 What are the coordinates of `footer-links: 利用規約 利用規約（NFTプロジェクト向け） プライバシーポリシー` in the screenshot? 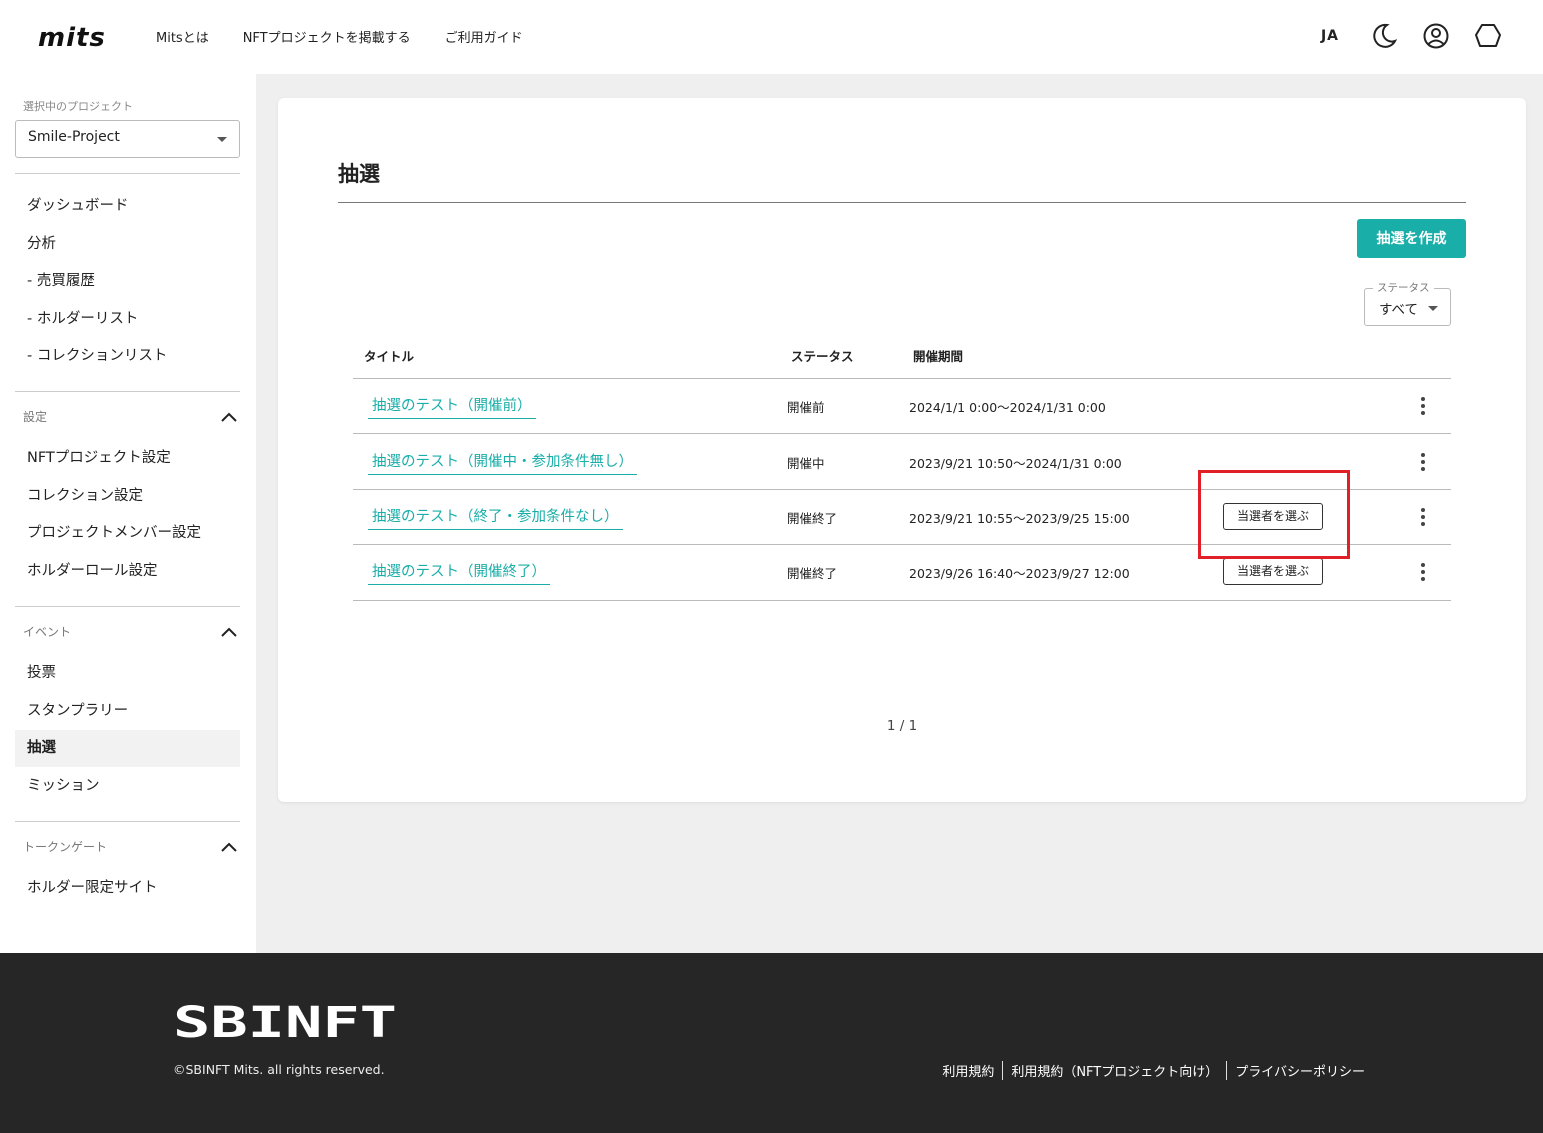 It's located at (1153, 1070).